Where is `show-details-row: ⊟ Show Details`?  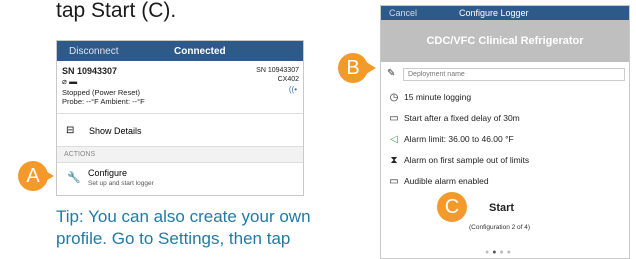
show-details-row: ⊟ Show Details is located at coordinates (180, 130).